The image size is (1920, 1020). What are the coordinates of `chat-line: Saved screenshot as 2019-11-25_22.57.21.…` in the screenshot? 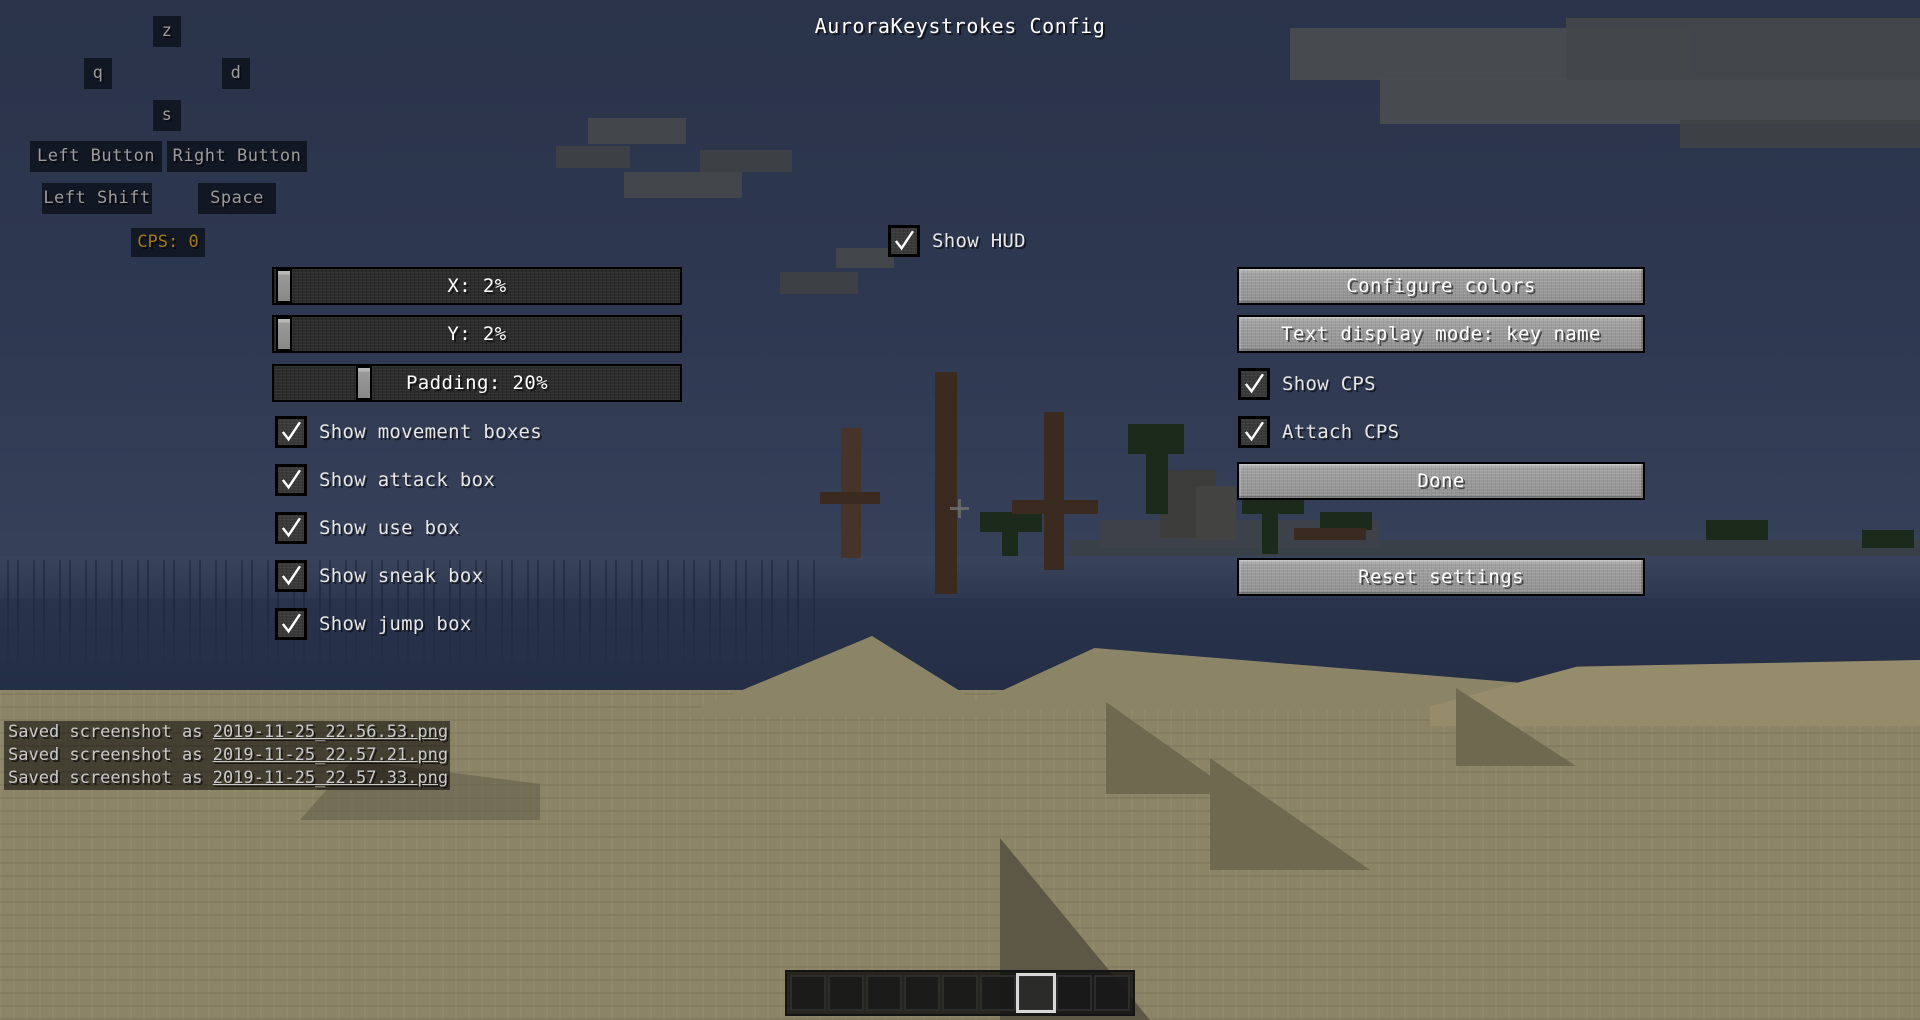 It's located at (227, 755).